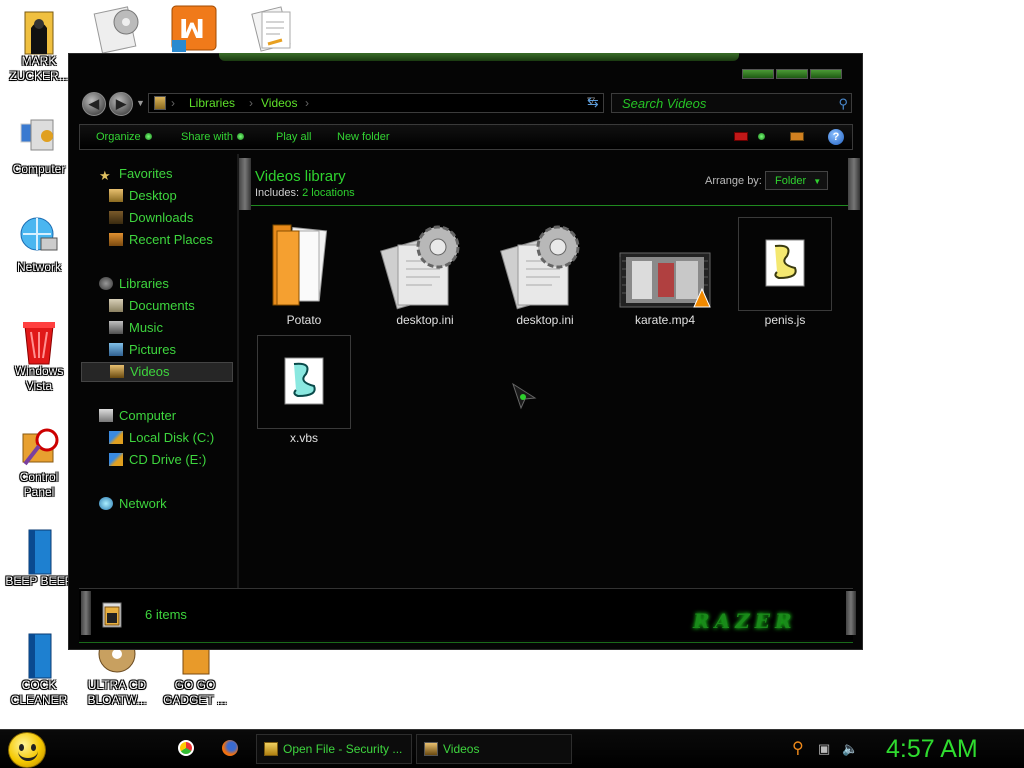 The image size is (1024, 768). I want to click on cd-drive-icon, so click(116, 459).